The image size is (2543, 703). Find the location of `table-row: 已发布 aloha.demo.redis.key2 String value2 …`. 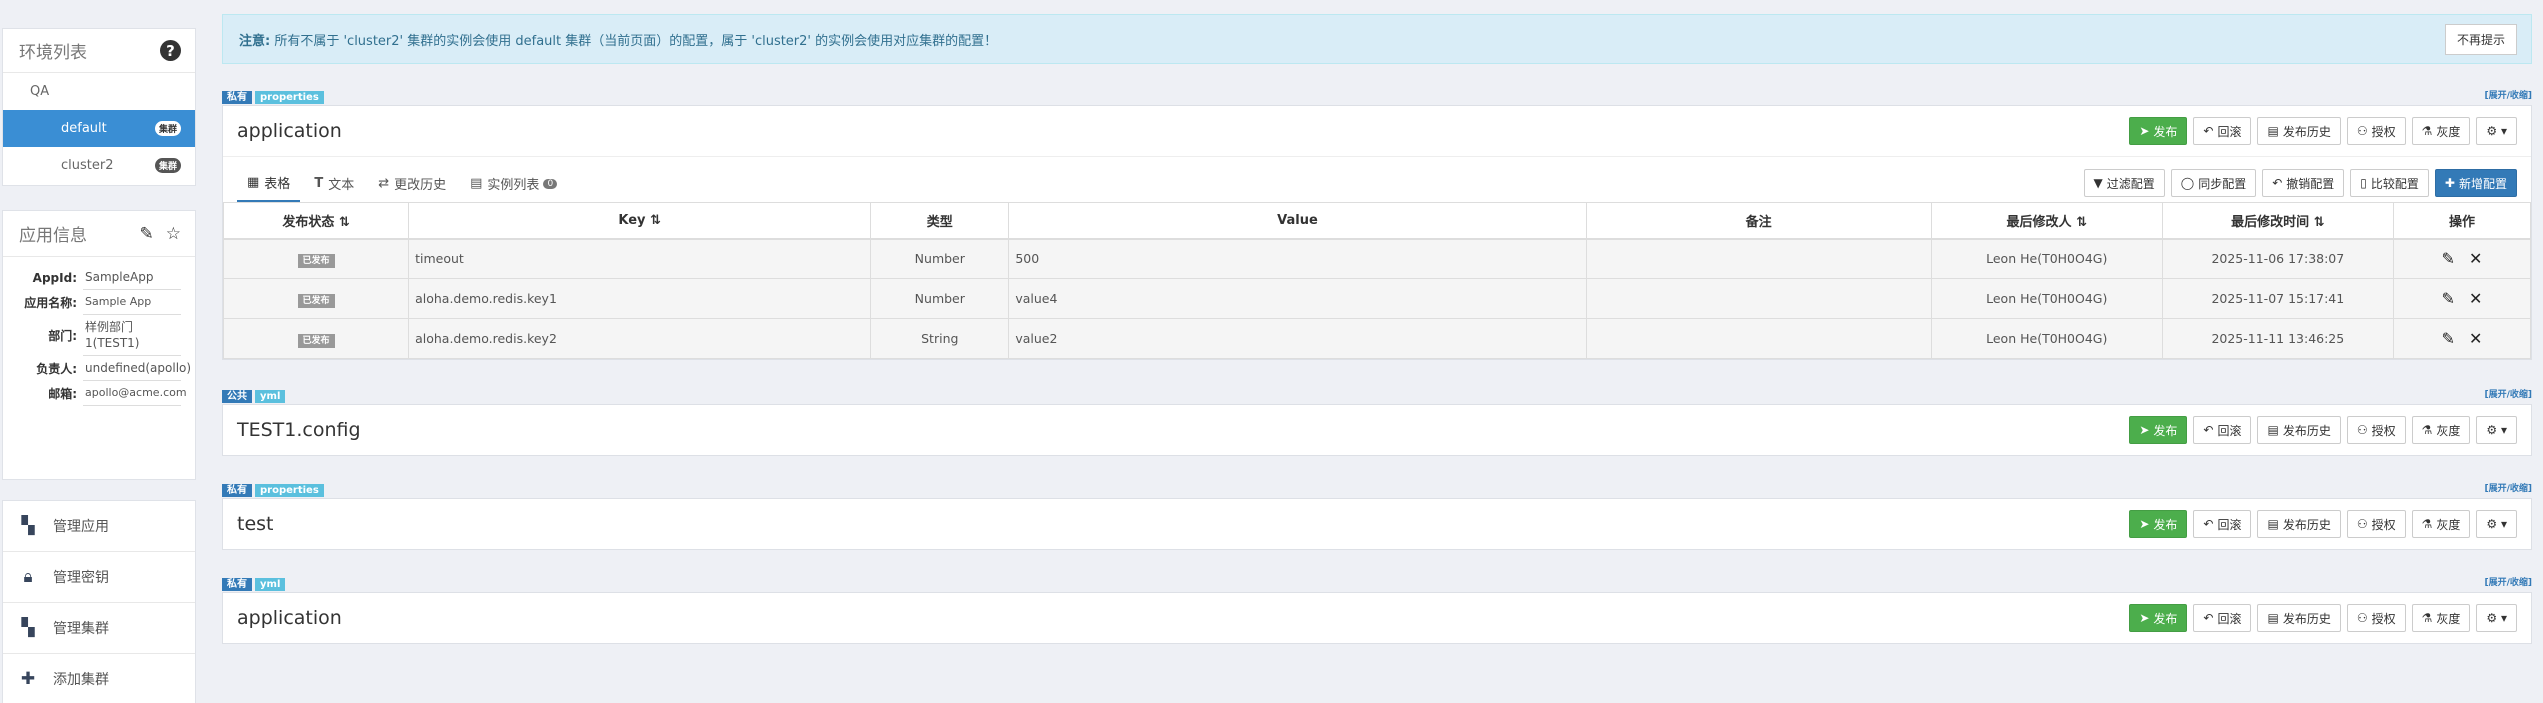

table-row: 已发布 aloha.demo.redis.key2 String value2 … is located at coordinates (1377, 338).